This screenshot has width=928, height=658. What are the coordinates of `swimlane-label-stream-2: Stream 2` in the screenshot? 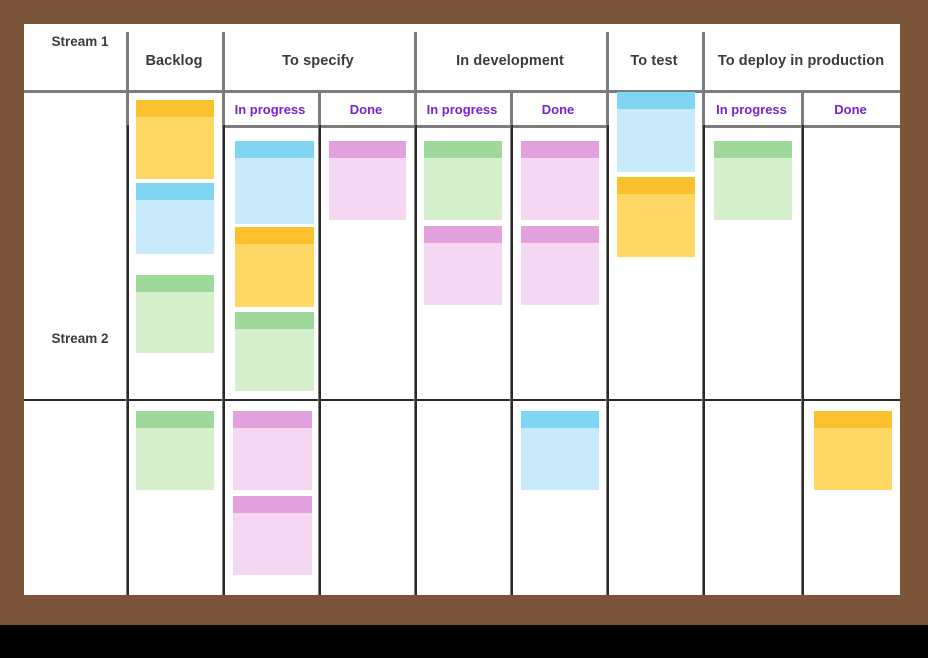 It's located at (80, 338).